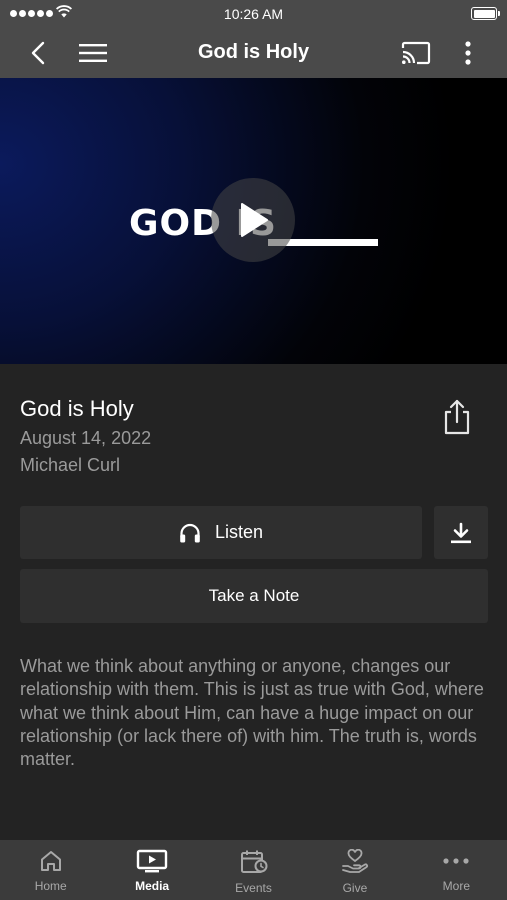 This screenshot has width=507, height=900. I want to click on play-icon, so click(254, 220).